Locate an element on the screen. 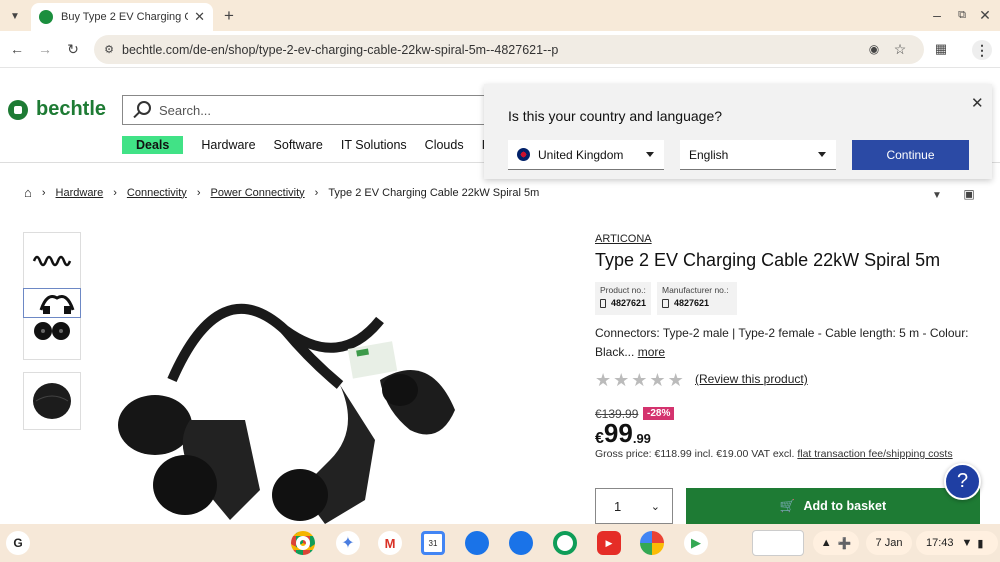 Image resolution: width=1000 pixels, height=562 pixels. manufacturer-no-value: 4827621 is located at coordinates (697, 303).